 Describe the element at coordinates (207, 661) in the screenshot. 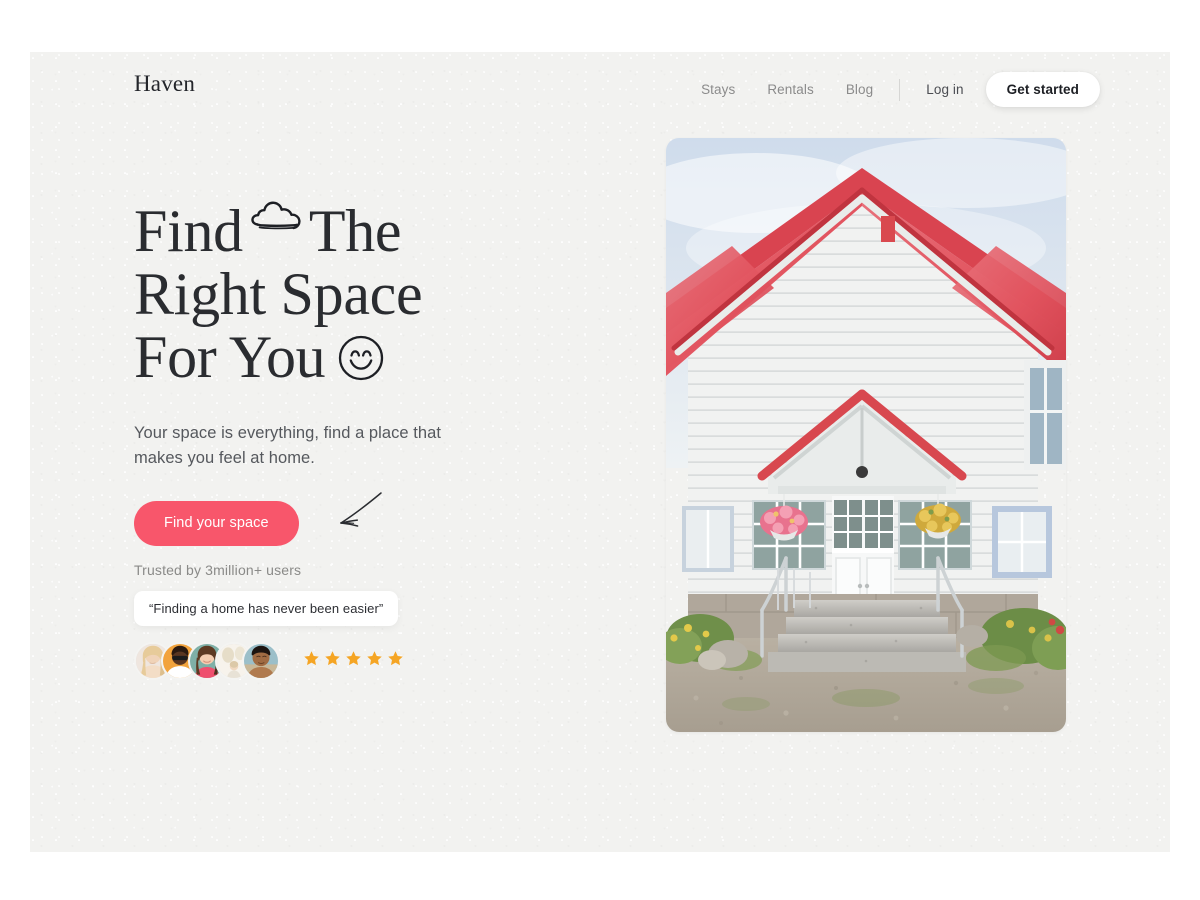

I see `avatar-group` at that location.